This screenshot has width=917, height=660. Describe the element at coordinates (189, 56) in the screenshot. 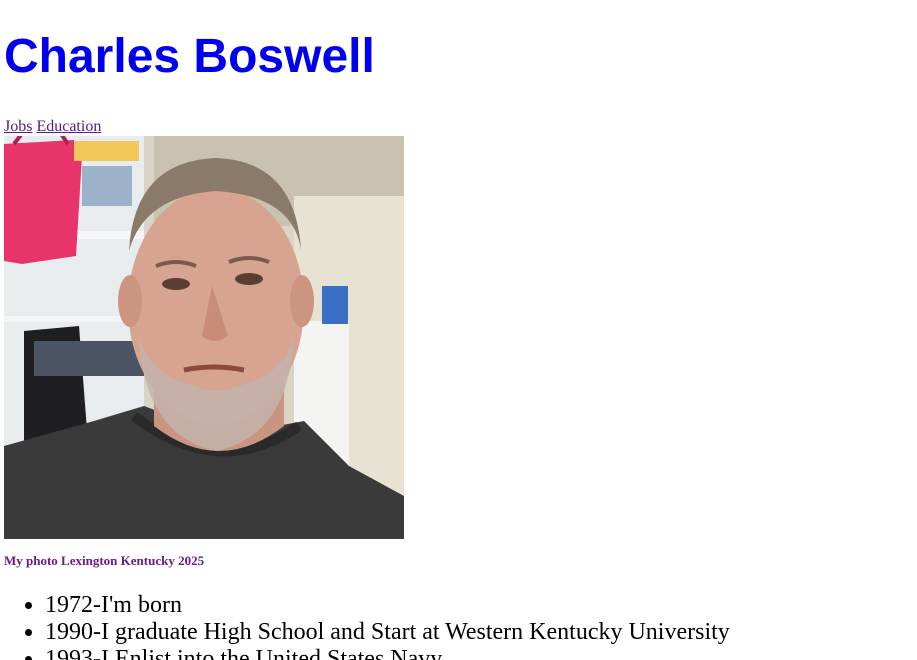

I see `page-title: Charles Boswell` at that location.